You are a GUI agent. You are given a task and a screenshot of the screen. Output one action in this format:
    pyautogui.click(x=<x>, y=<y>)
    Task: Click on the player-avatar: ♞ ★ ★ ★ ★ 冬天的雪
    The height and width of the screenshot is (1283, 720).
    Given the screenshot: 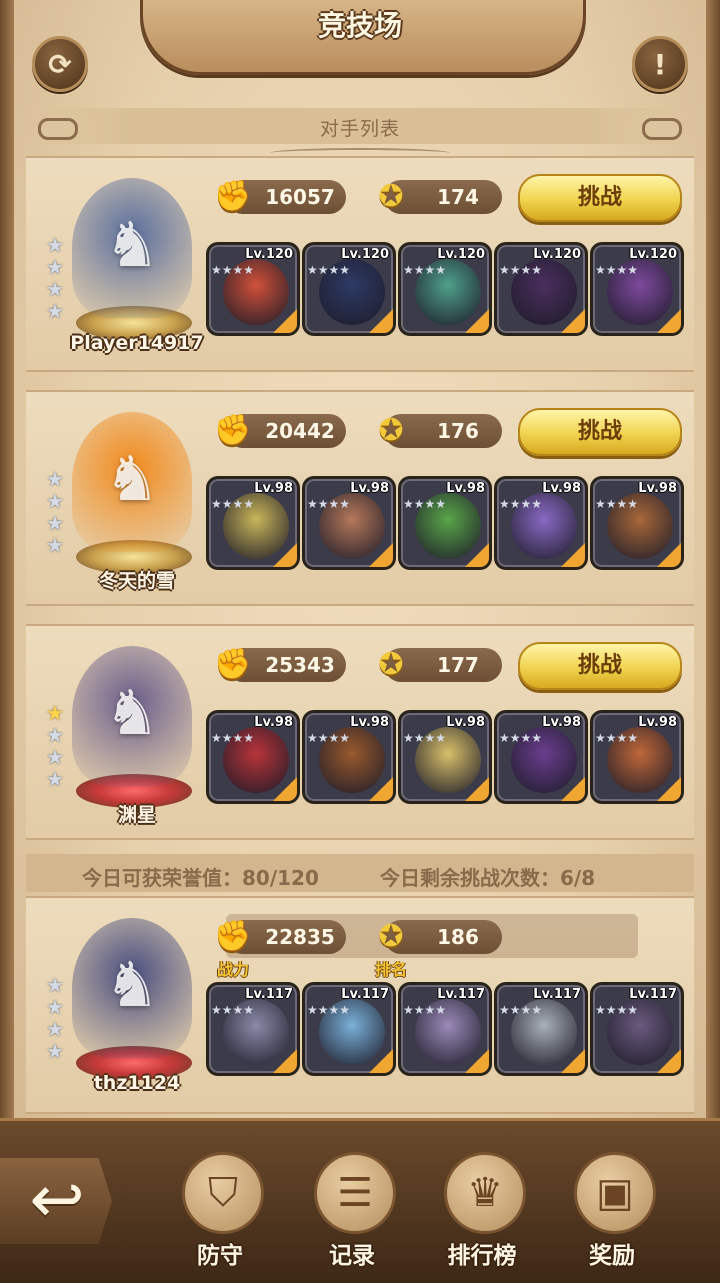 What is the action you would take?
    pyautogui.click(x=132, y=497)
    